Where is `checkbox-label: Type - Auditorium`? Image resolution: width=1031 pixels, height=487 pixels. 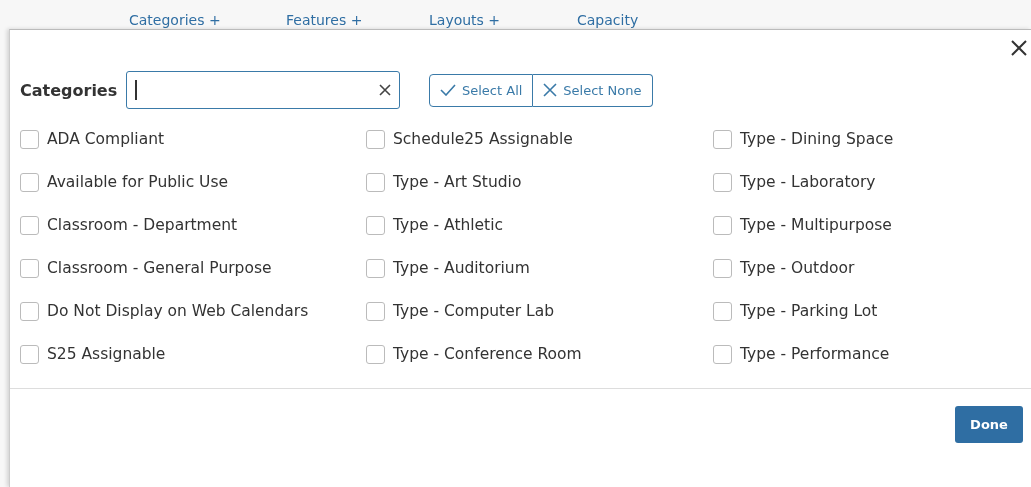 checkbox-label: Type - Auditorium is located at coordinates (461, 268).